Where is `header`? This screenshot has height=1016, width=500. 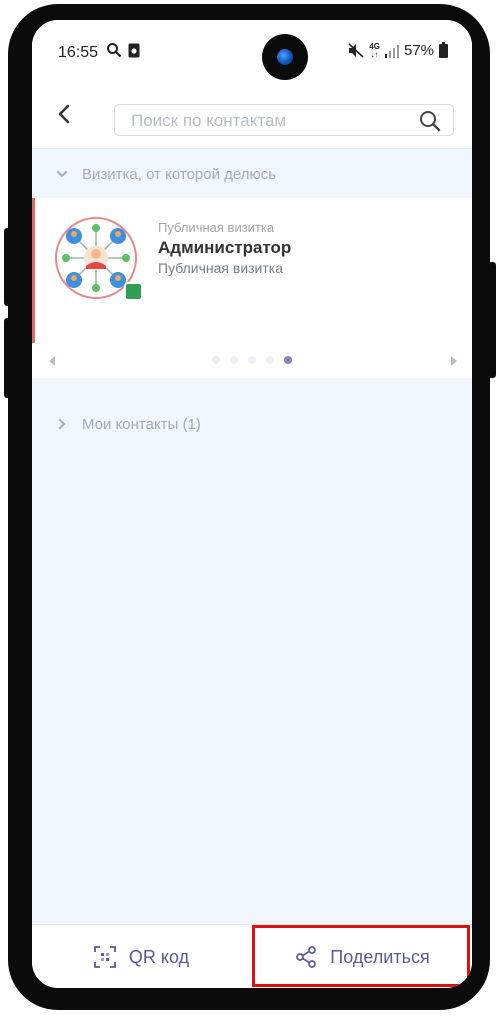
header is located at coordinates (252, 114).